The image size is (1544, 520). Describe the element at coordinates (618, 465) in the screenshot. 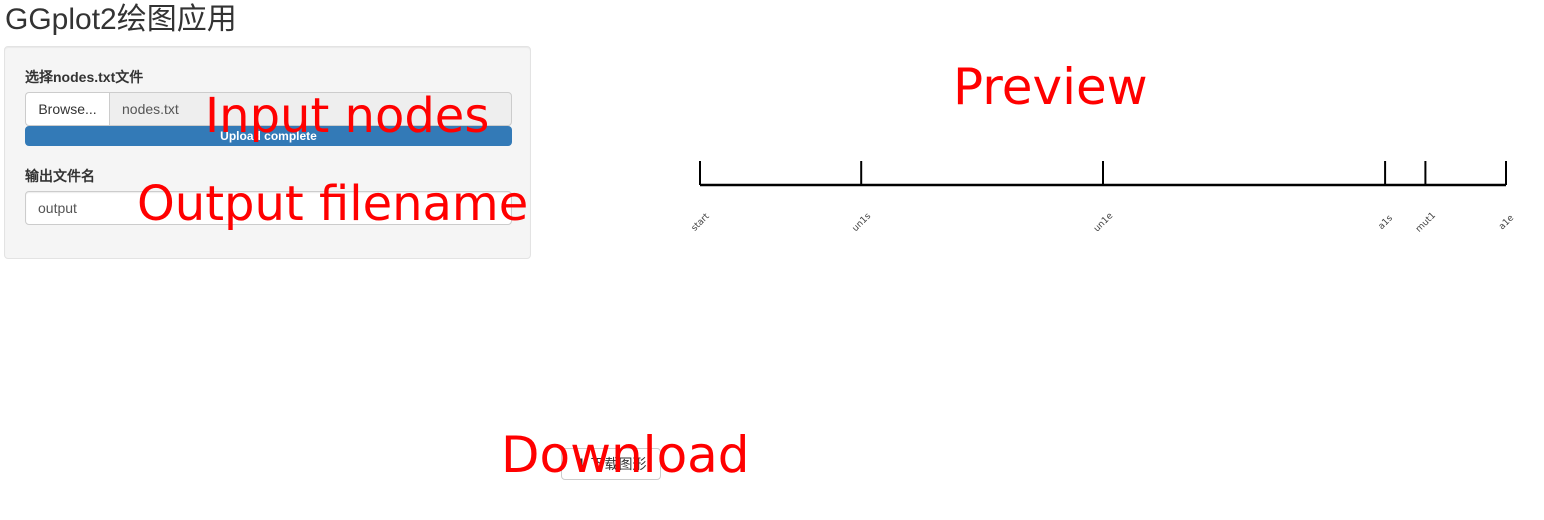

I see `download-button-label: 下载图形` at that location.